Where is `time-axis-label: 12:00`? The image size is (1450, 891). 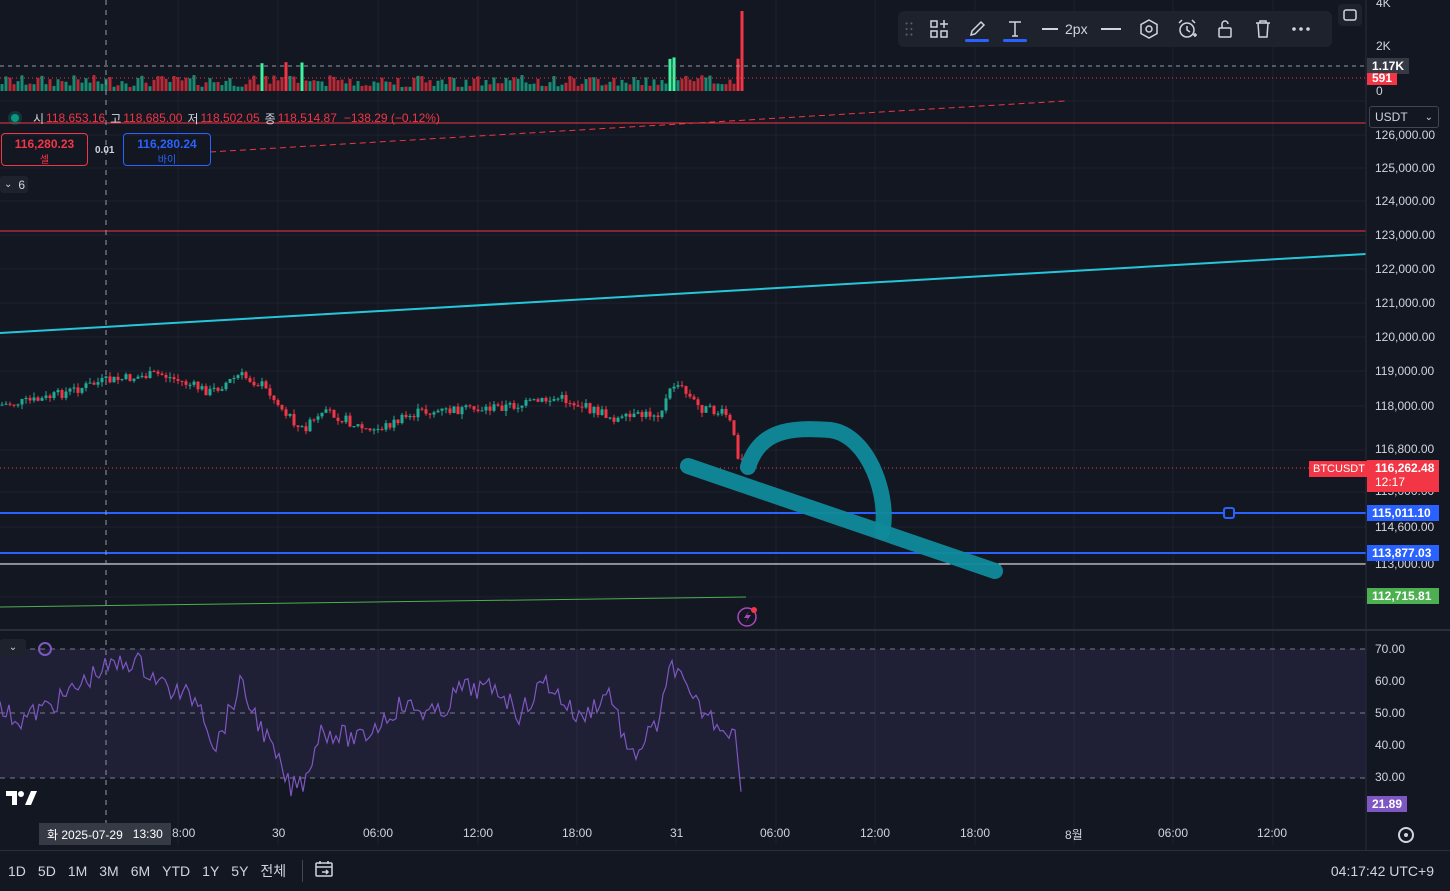 time-axis-label: 12:00 is located at coordinates (478, 833).